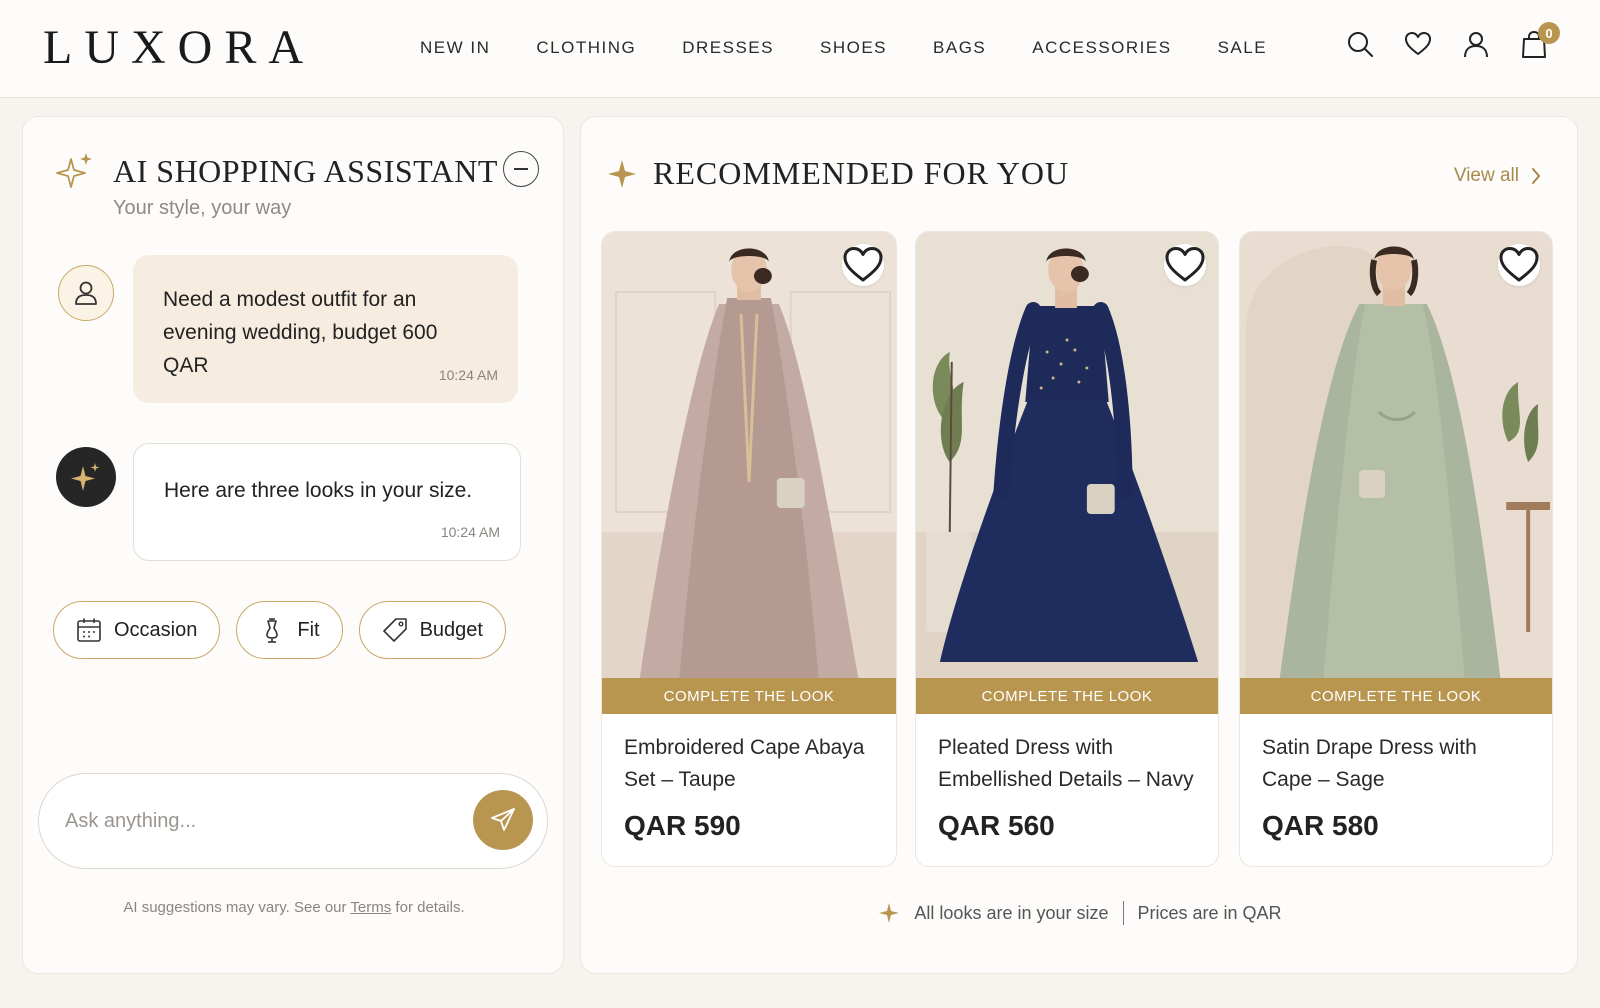 This screenshot has height=1008, width=1600. What do you see at coordinates (853, 48) in the screenshot?
I see `nav-shoes: SHOES` at bounding box center [853, 48].